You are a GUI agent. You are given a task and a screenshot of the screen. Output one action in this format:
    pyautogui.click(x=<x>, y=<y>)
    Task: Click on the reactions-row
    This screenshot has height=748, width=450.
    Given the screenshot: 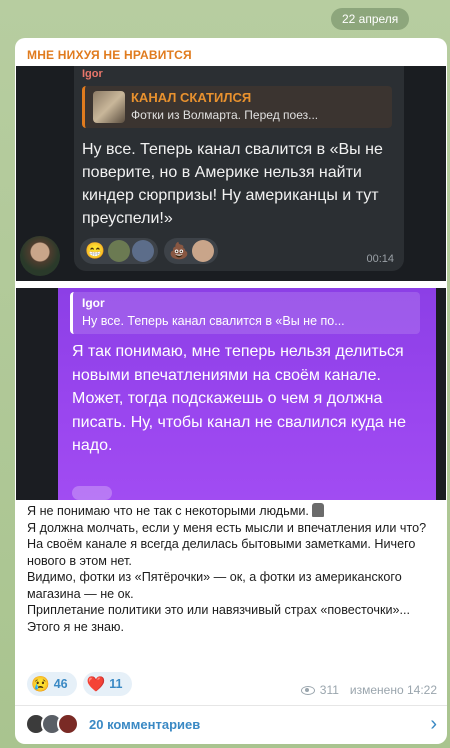 What is the action you would take?
    pyautogui.click(x=92, y=493)
    